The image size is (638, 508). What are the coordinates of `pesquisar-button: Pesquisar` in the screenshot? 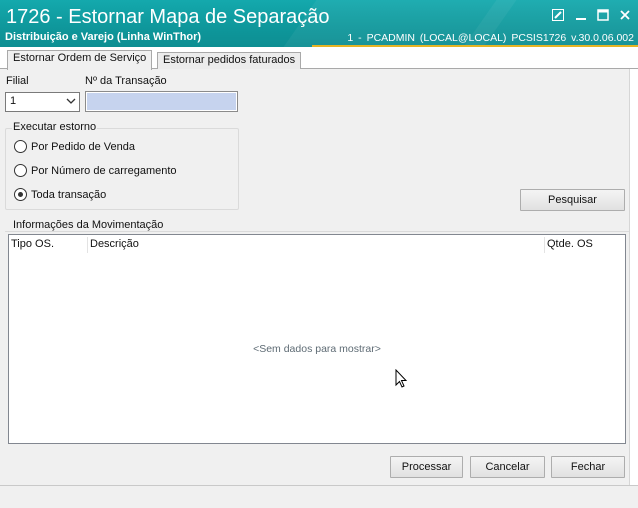 It's located at (572, 200).